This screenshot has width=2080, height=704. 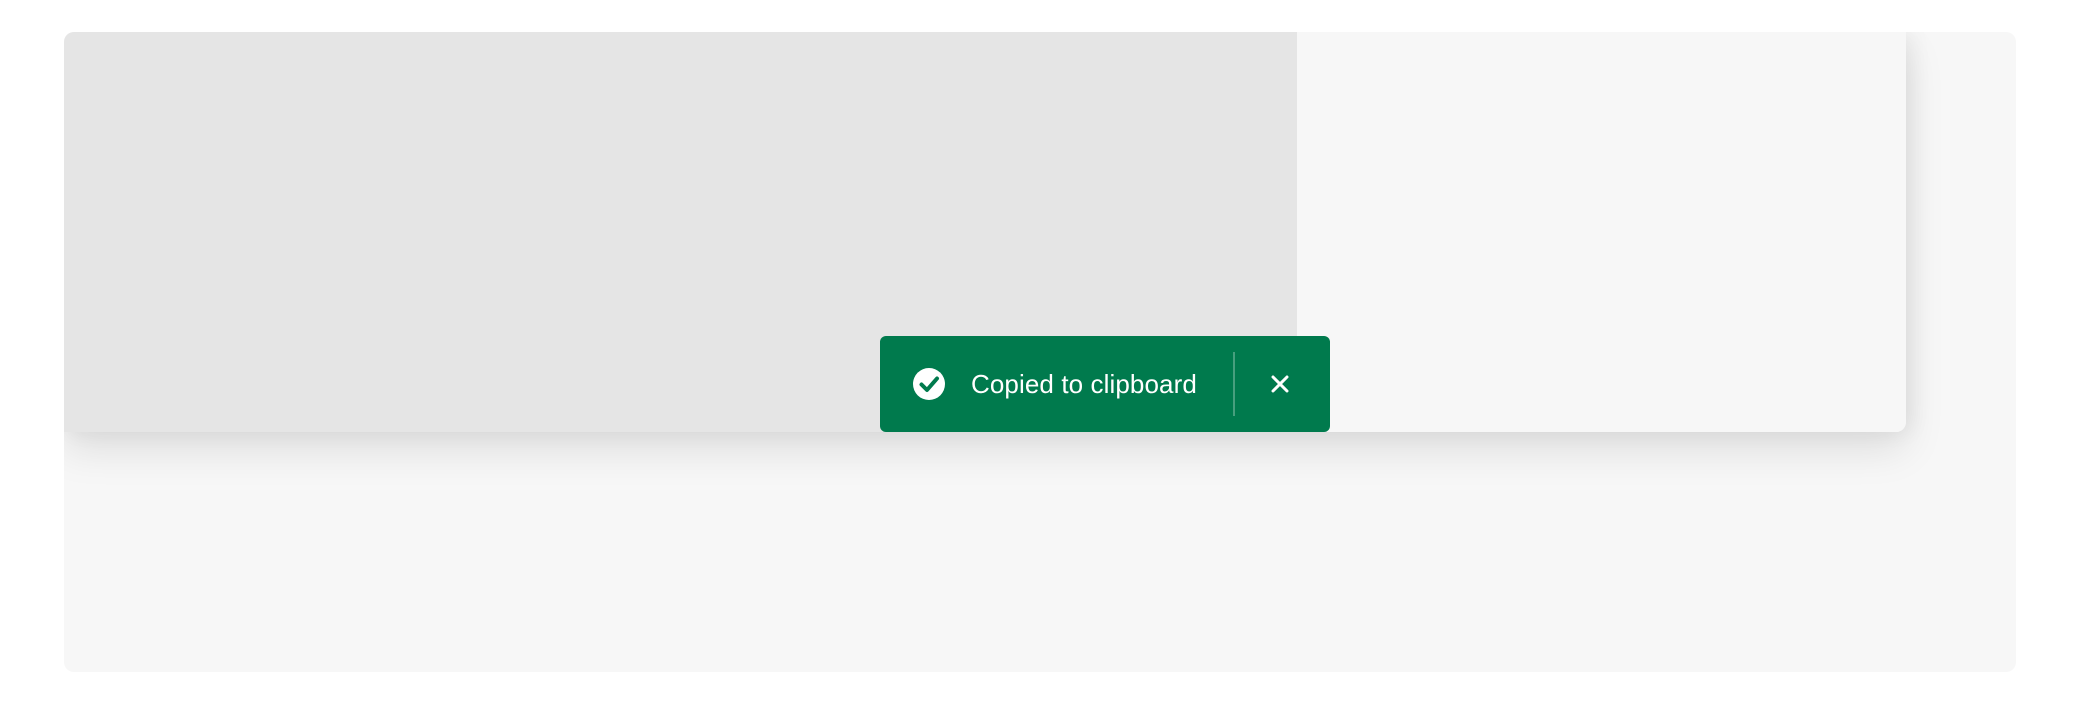 What do you see at coordinates (929, 384) in the screenshot?
I see `checkmark-circle-icon` at bounding box center [929, 384].